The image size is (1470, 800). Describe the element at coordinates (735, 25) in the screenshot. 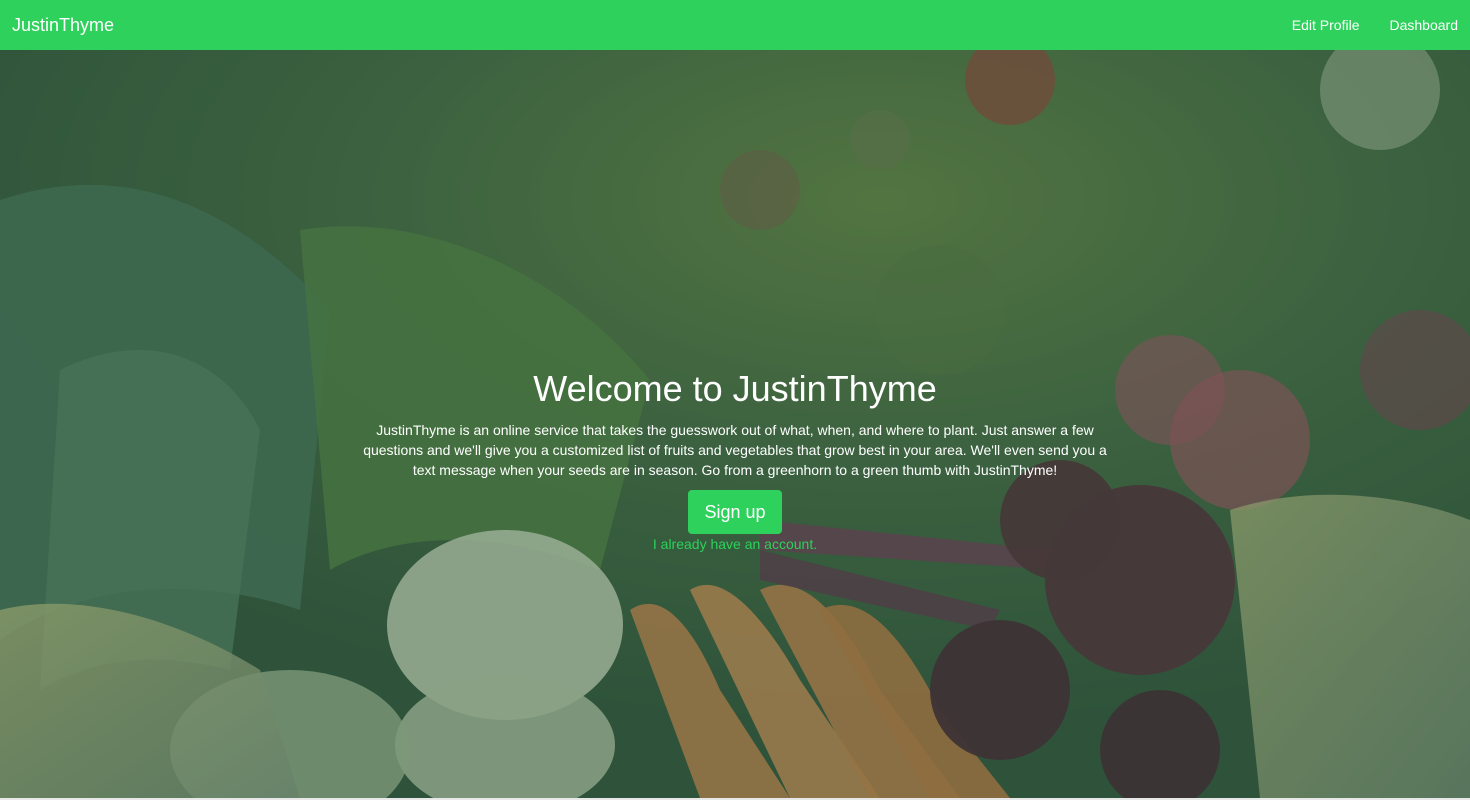

I see `top-navbar: JustinThyme Edit Profile Dashboard` at that location.